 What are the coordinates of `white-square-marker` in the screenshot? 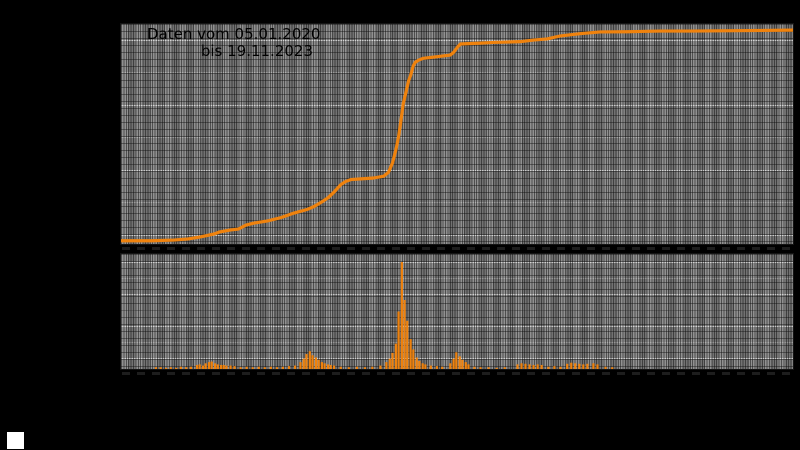 It's located at (15, 440).